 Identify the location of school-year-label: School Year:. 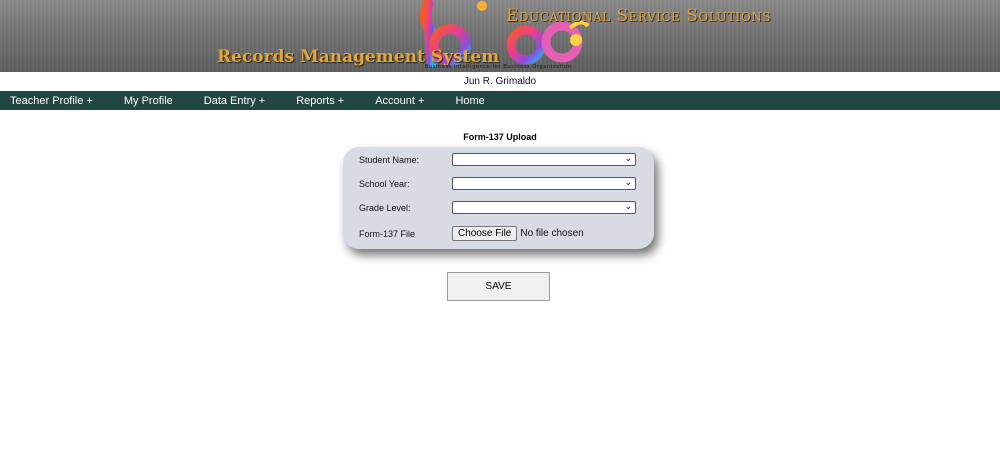
(384, 183).